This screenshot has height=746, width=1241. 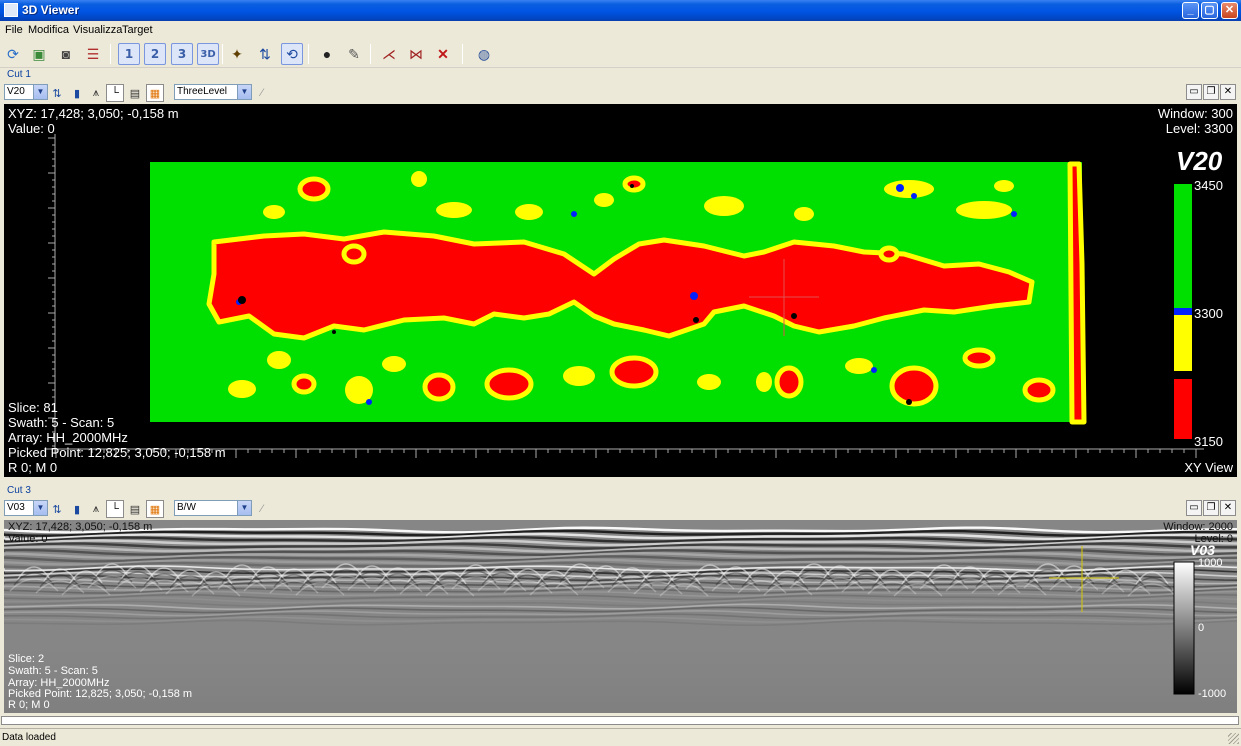 What do you see at coordinates (620, 10) in the screenshot?
I see `title-bar: 3D Viewer _ ▢ ✕` at bounding box center [620, 10].